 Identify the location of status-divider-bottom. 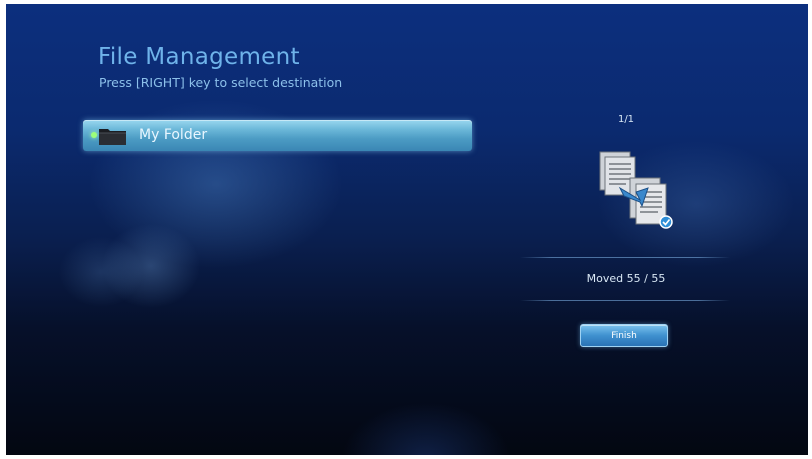
(625, 300).